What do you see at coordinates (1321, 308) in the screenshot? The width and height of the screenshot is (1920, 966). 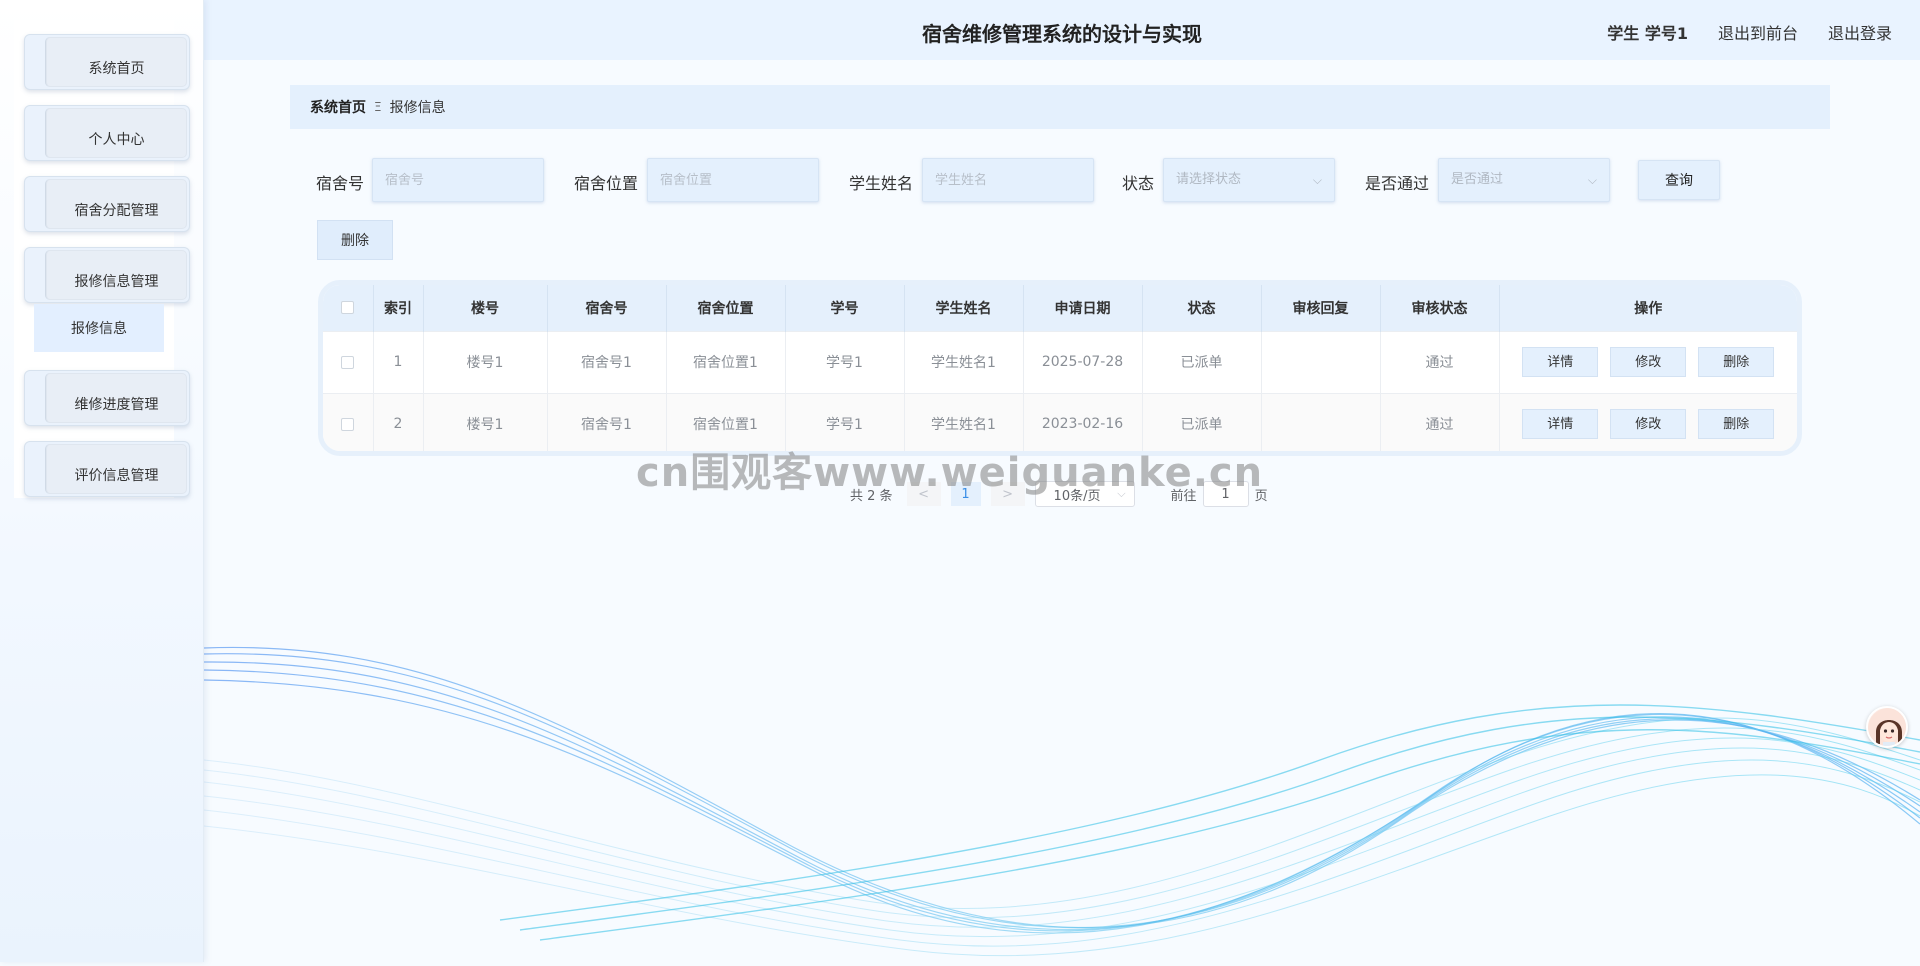 I see `column-header: 审核回复` at bounding box center [1321, 308].